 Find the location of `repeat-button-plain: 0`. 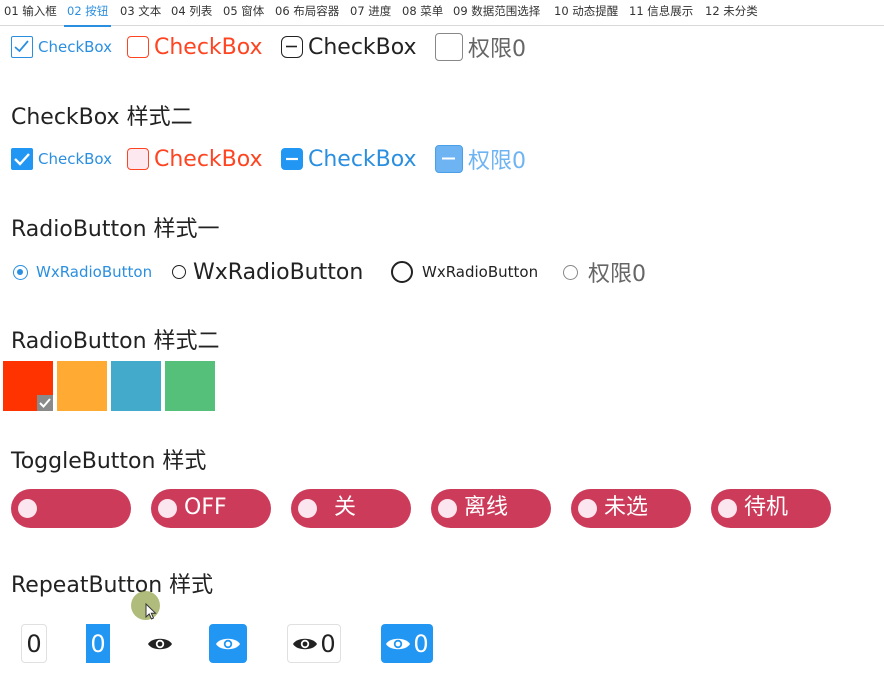

repeat-button-plain: 0 is located at coordinates (34, 643).